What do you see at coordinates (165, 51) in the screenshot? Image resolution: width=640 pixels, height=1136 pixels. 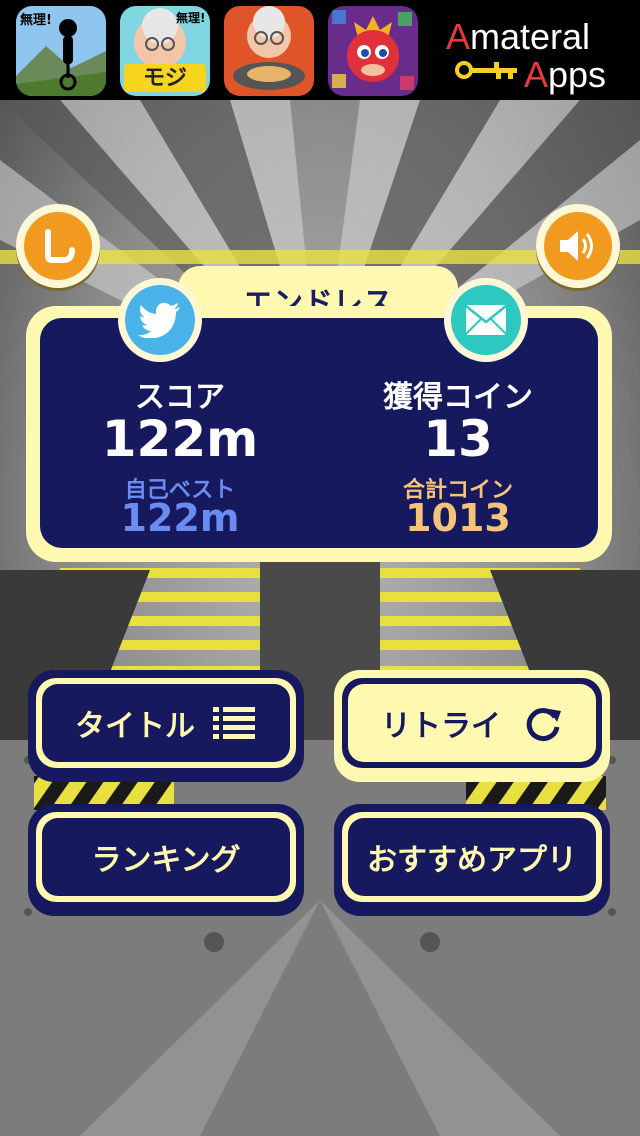 I see `grandma-moji-game-icon: モジ 無理!` at bounding box center [165, 51].